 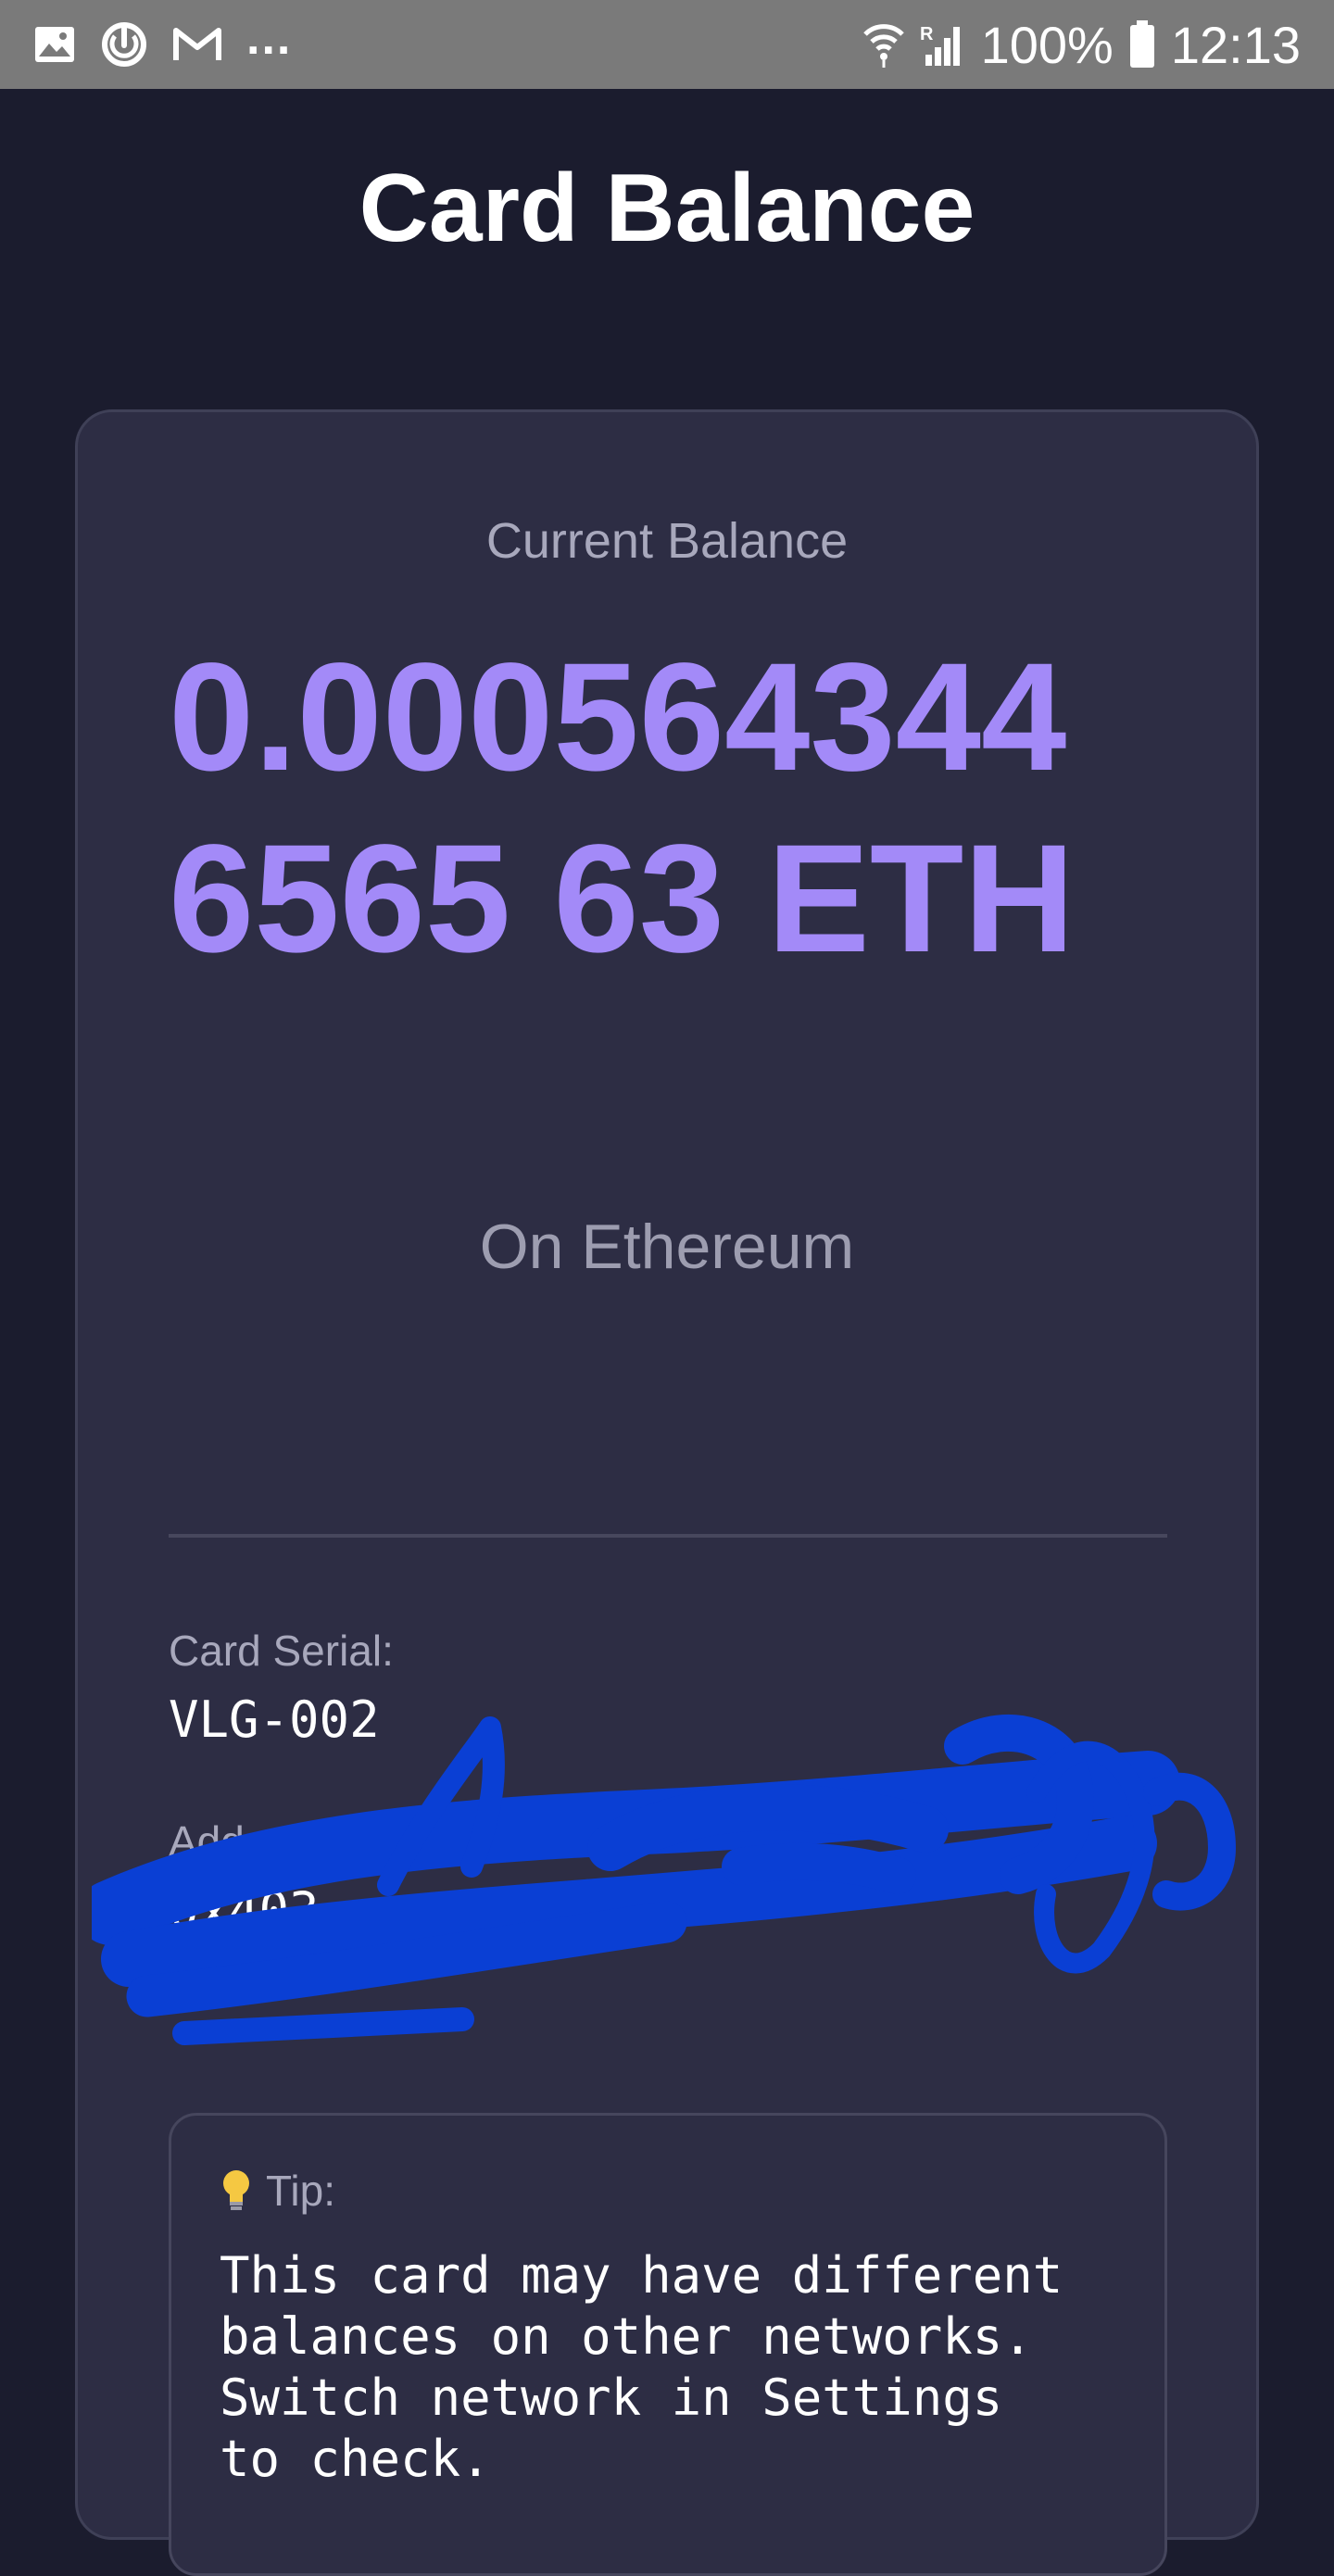 I want to click on page-title: Card Balance, so click(x=667, y=208).